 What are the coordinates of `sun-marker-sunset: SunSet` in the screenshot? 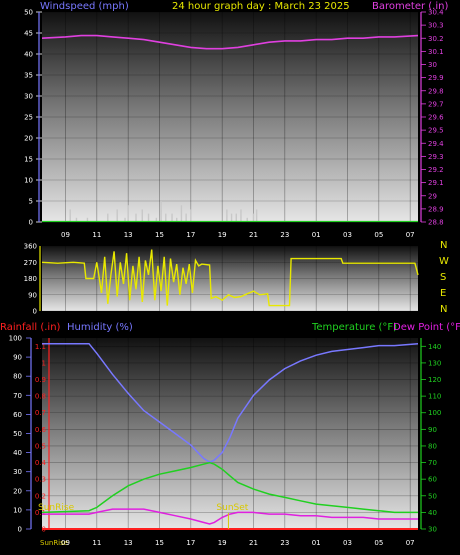 It's located at (232, 508).